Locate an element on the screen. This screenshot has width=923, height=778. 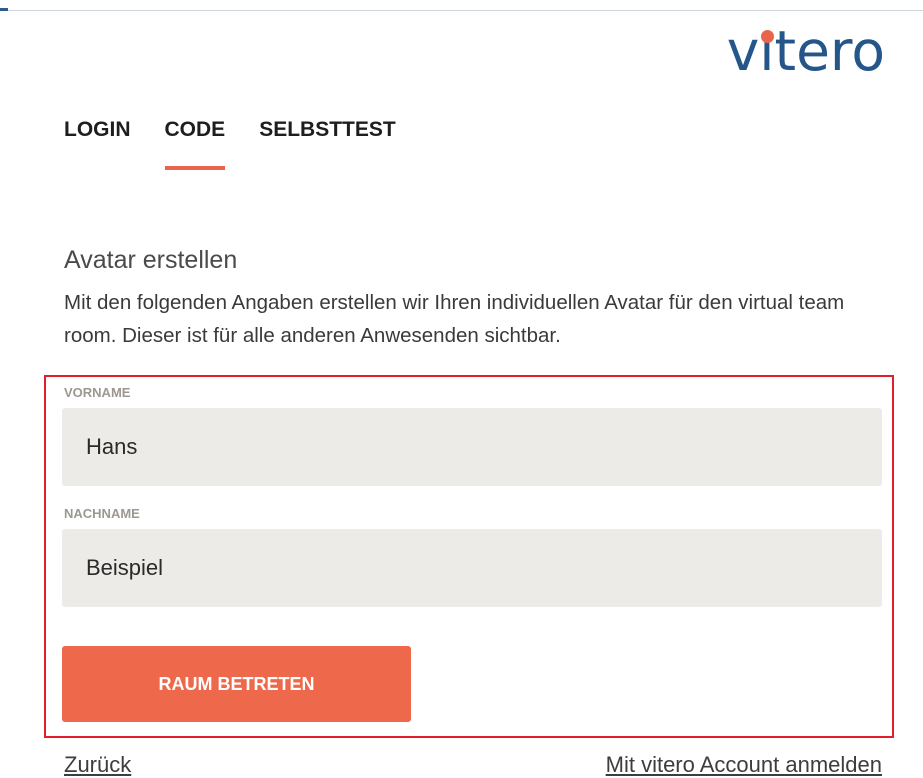
first-name-label: VORNAME is located at coordinates (97, 392).